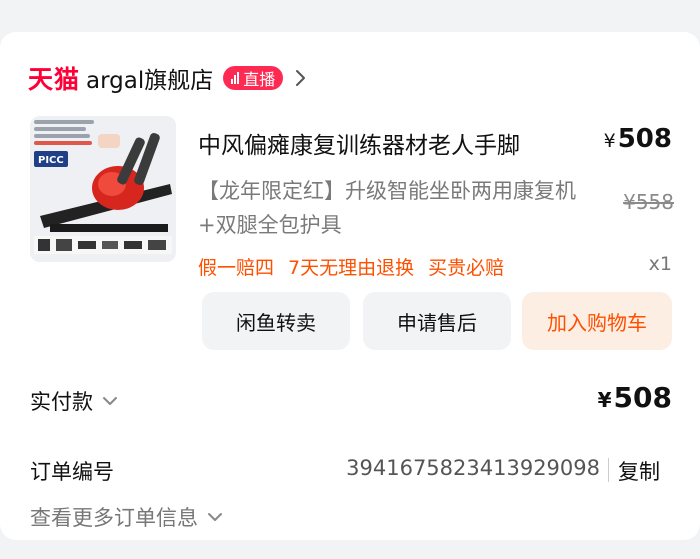 This screenshot has width=700, height=559. What do you see at coordinates (608, 470) in the screenshot?
I see `divider` at bounding box center [608, 470].